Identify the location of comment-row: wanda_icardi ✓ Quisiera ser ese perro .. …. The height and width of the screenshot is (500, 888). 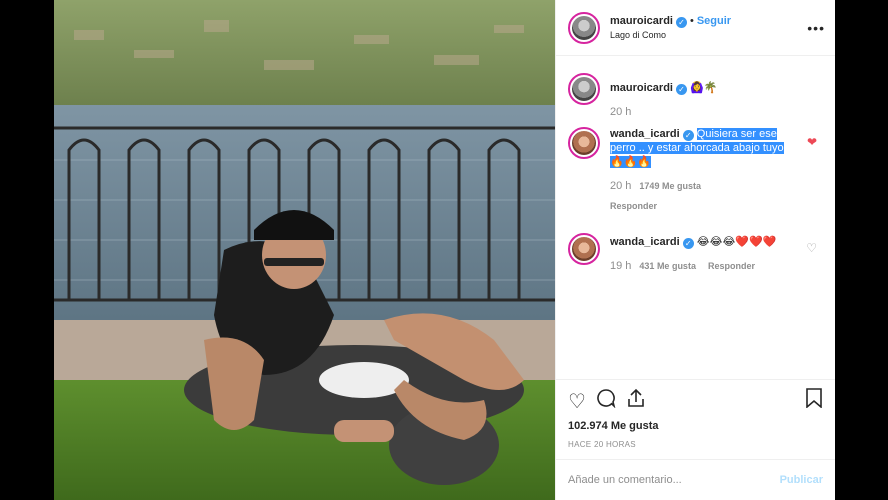
(695, 170).